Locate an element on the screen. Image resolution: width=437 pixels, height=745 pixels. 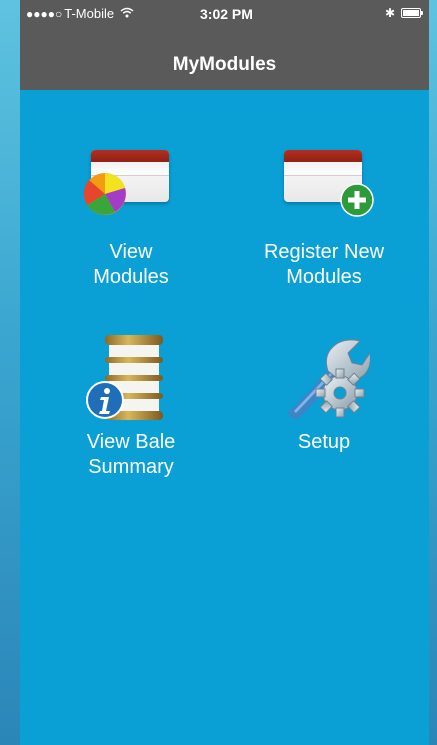
view-modules-button: View Modules is located at coordinates (131, 217).